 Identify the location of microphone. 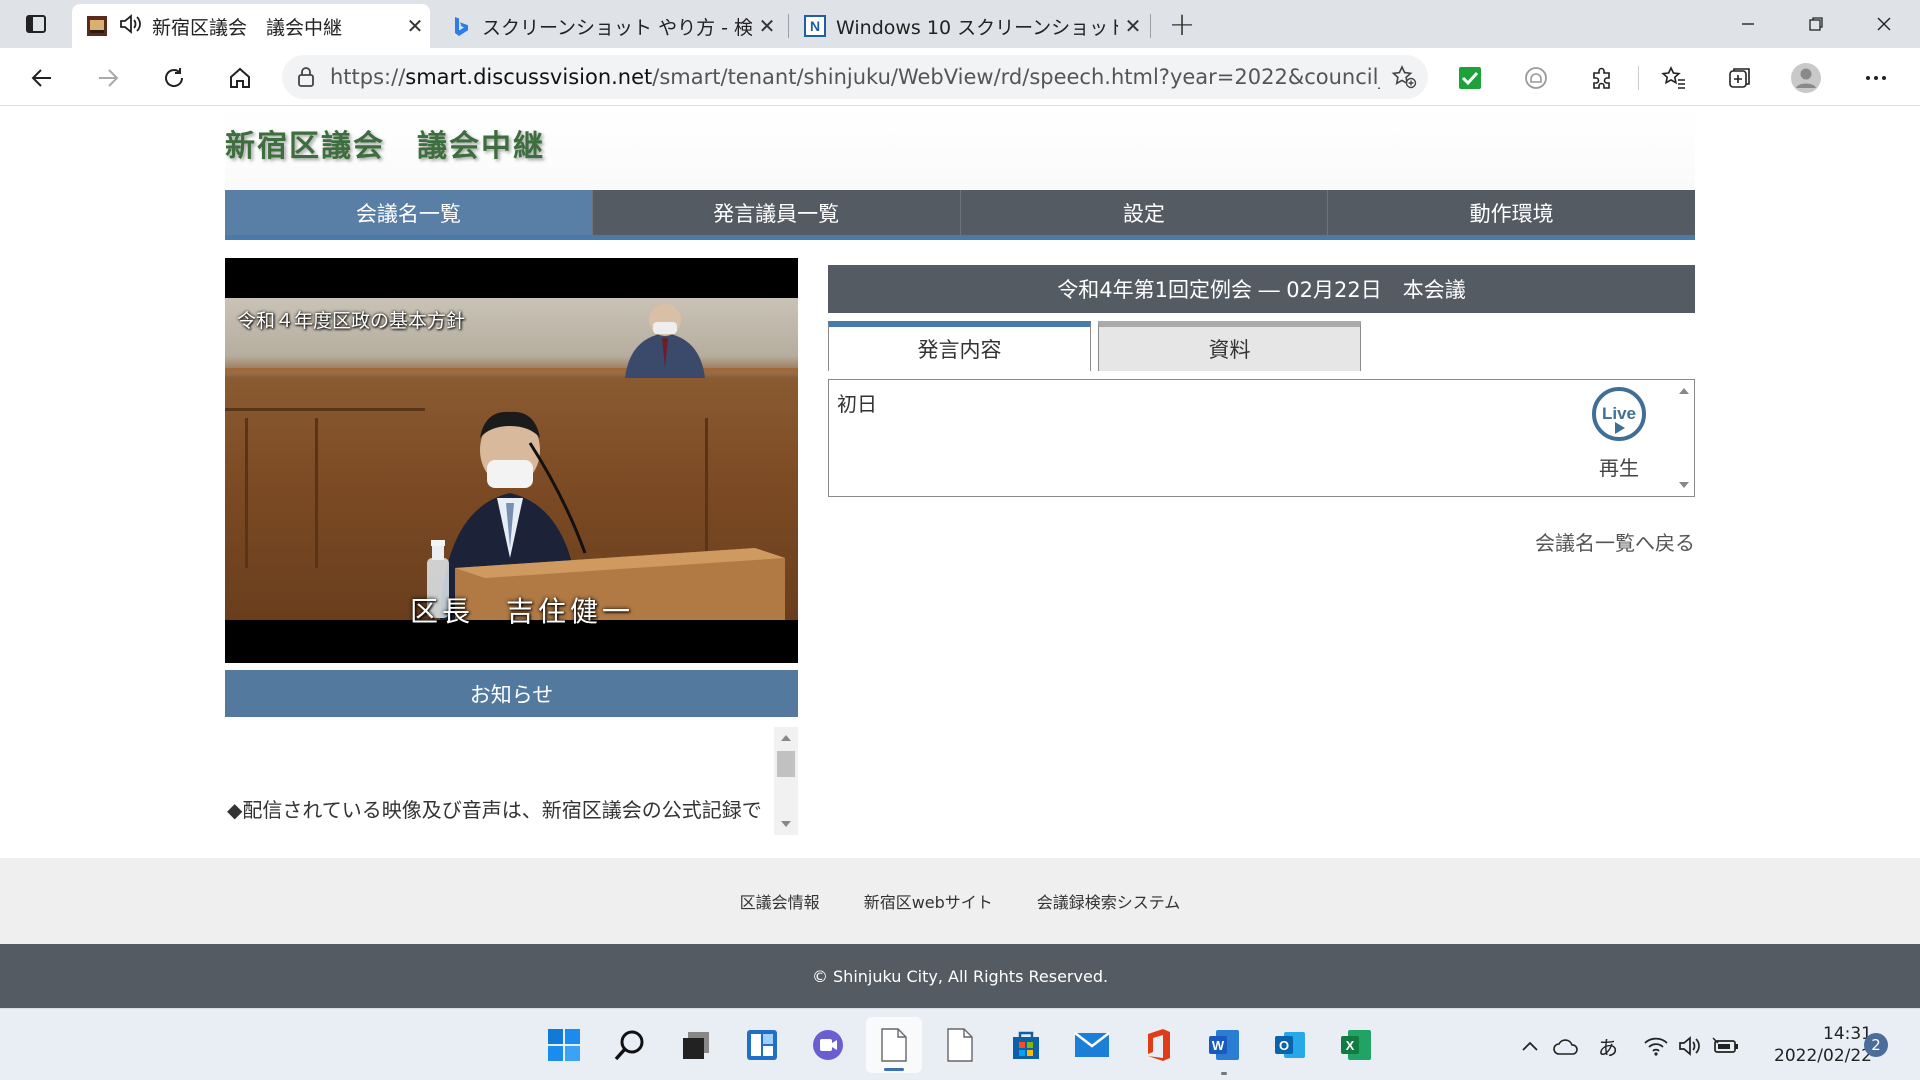
(557, 498).